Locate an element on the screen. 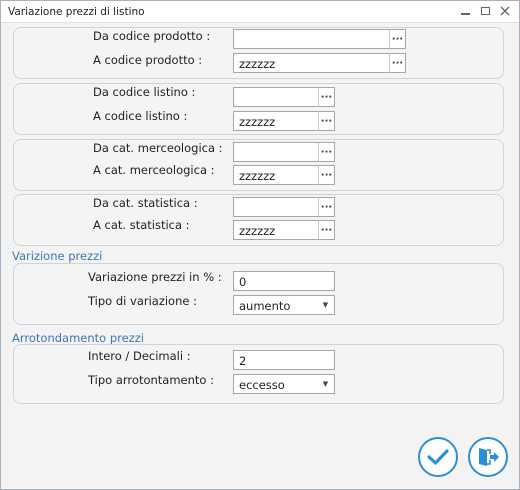  minimize-button is located at coordinates (465, 11).